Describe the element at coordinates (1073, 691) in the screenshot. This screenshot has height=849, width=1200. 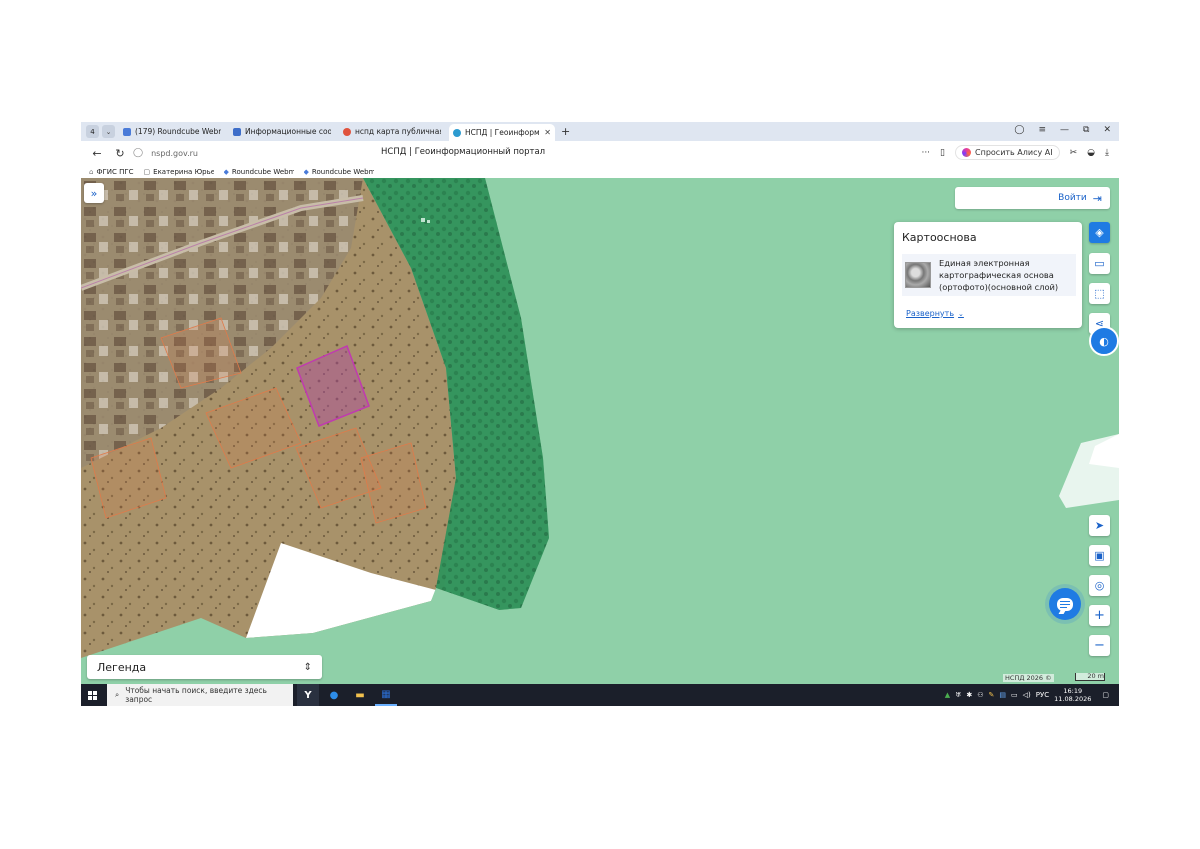
I see `time: 16:19` at that location.